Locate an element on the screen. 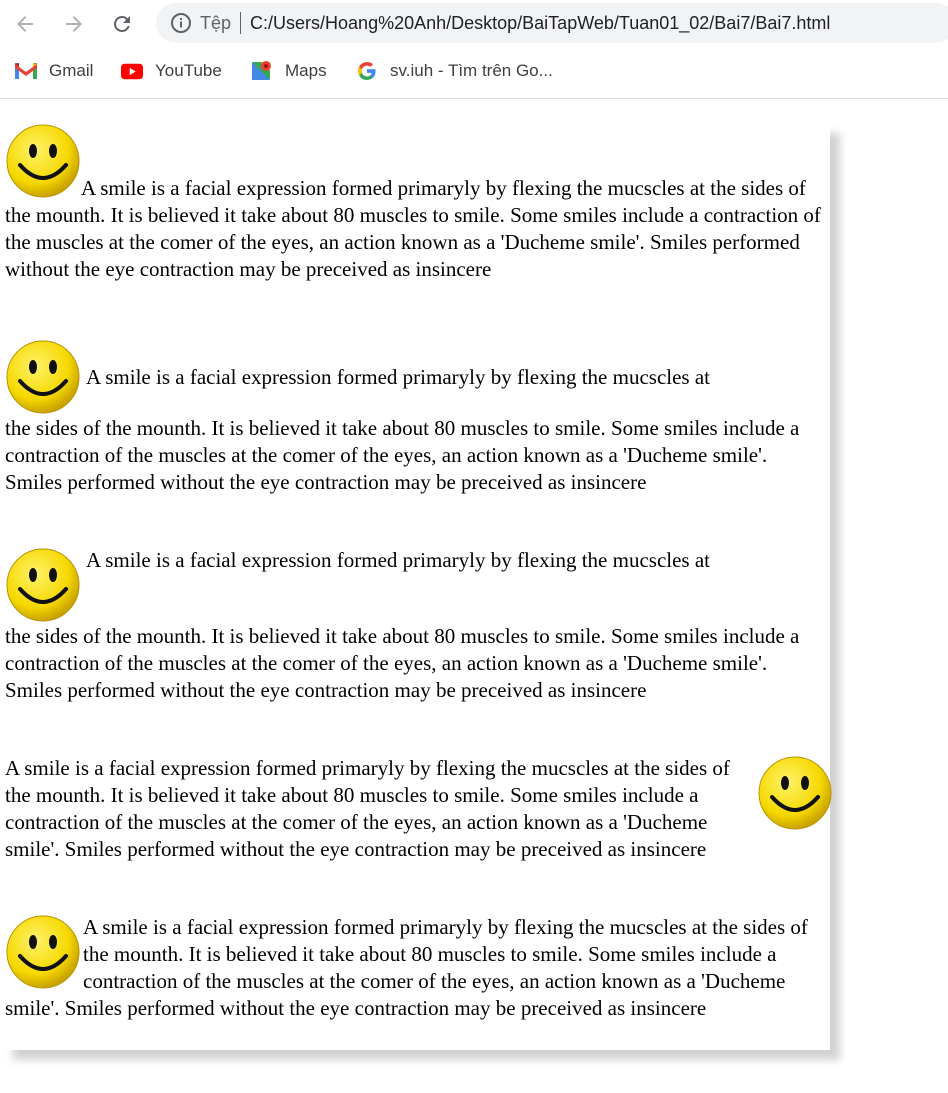 The height and width of the screenshot is (1093, 948). bookmark-label: Gmail is located at coordinates (71, 70).